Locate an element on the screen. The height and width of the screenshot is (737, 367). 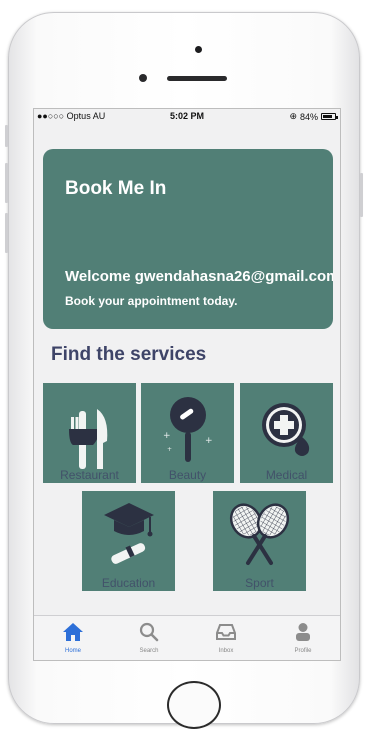
front-camera is located at coordinates (198, 49).